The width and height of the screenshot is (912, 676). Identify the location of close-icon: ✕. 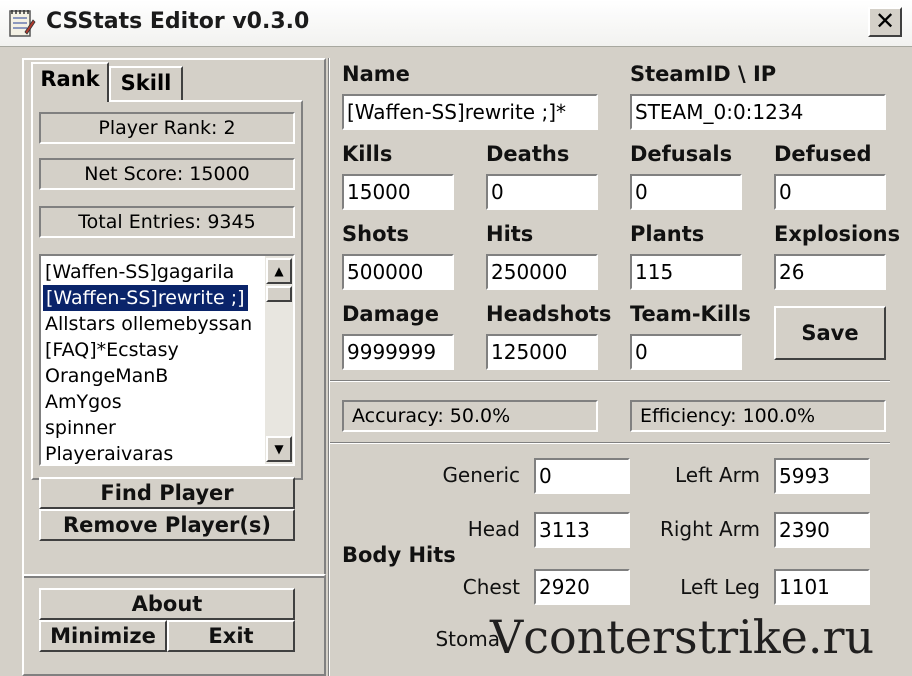
(885, 21).